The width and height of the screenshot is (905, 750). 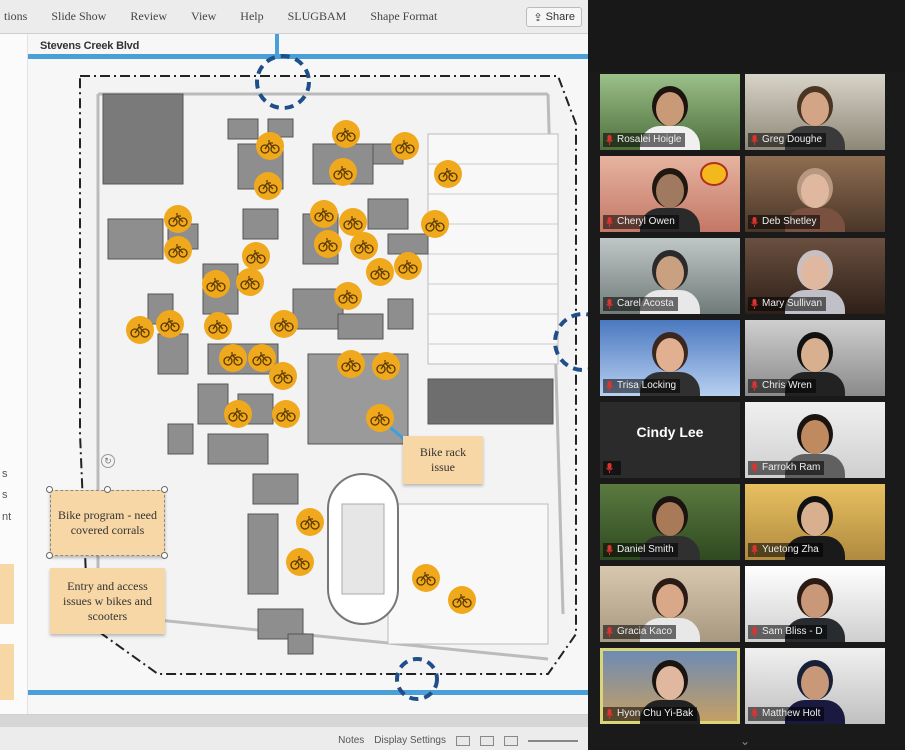 I want to click on participant-tile: Sam Bliss - D, so click(x=815, y=604).